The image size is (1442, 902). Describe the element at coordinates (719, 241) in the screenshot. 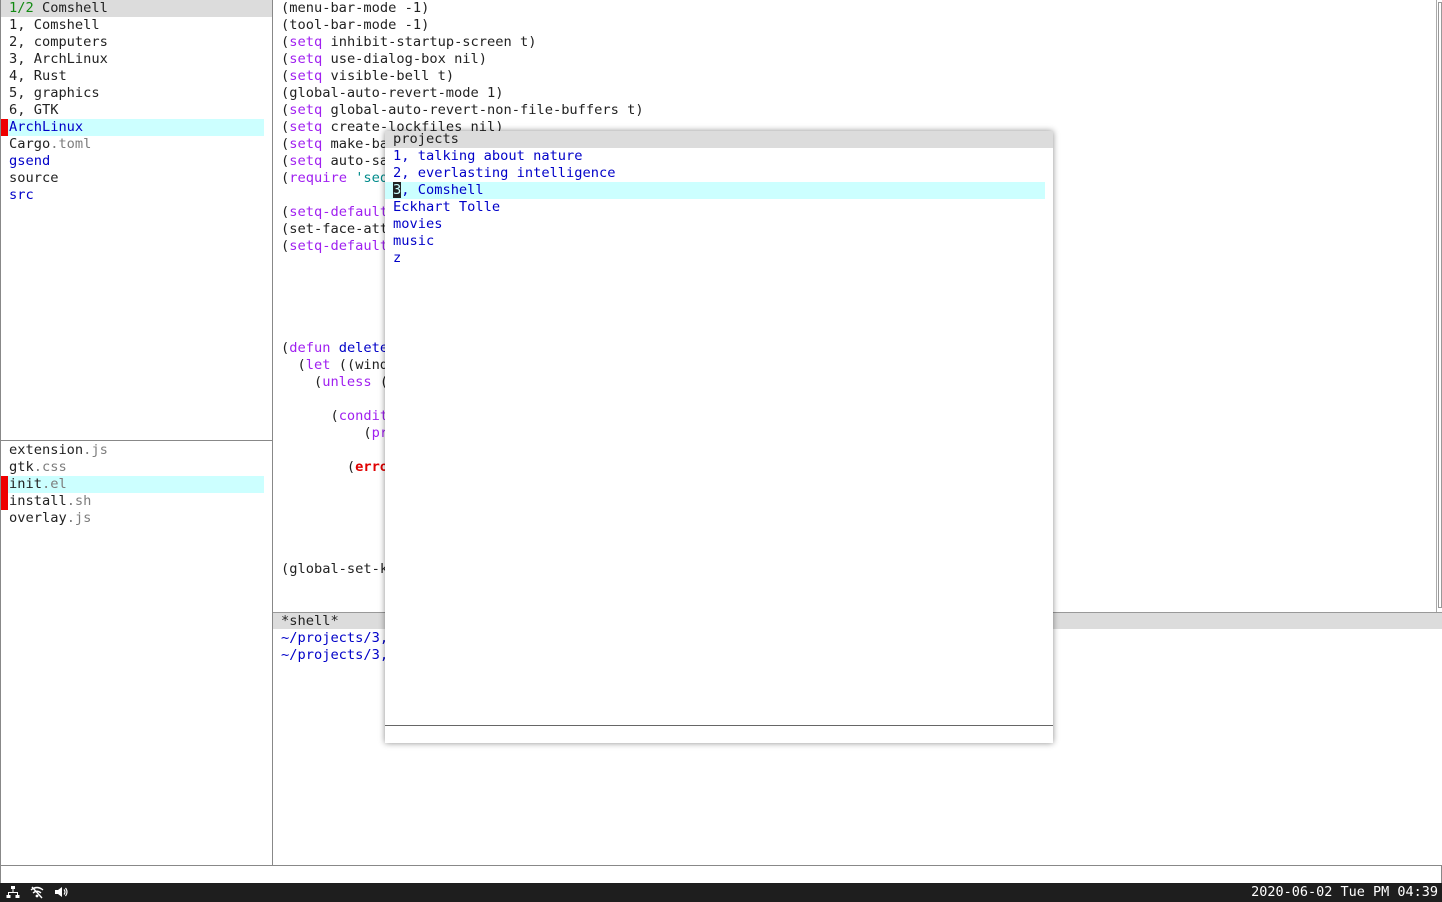

I see `popup-item: music` at that location.